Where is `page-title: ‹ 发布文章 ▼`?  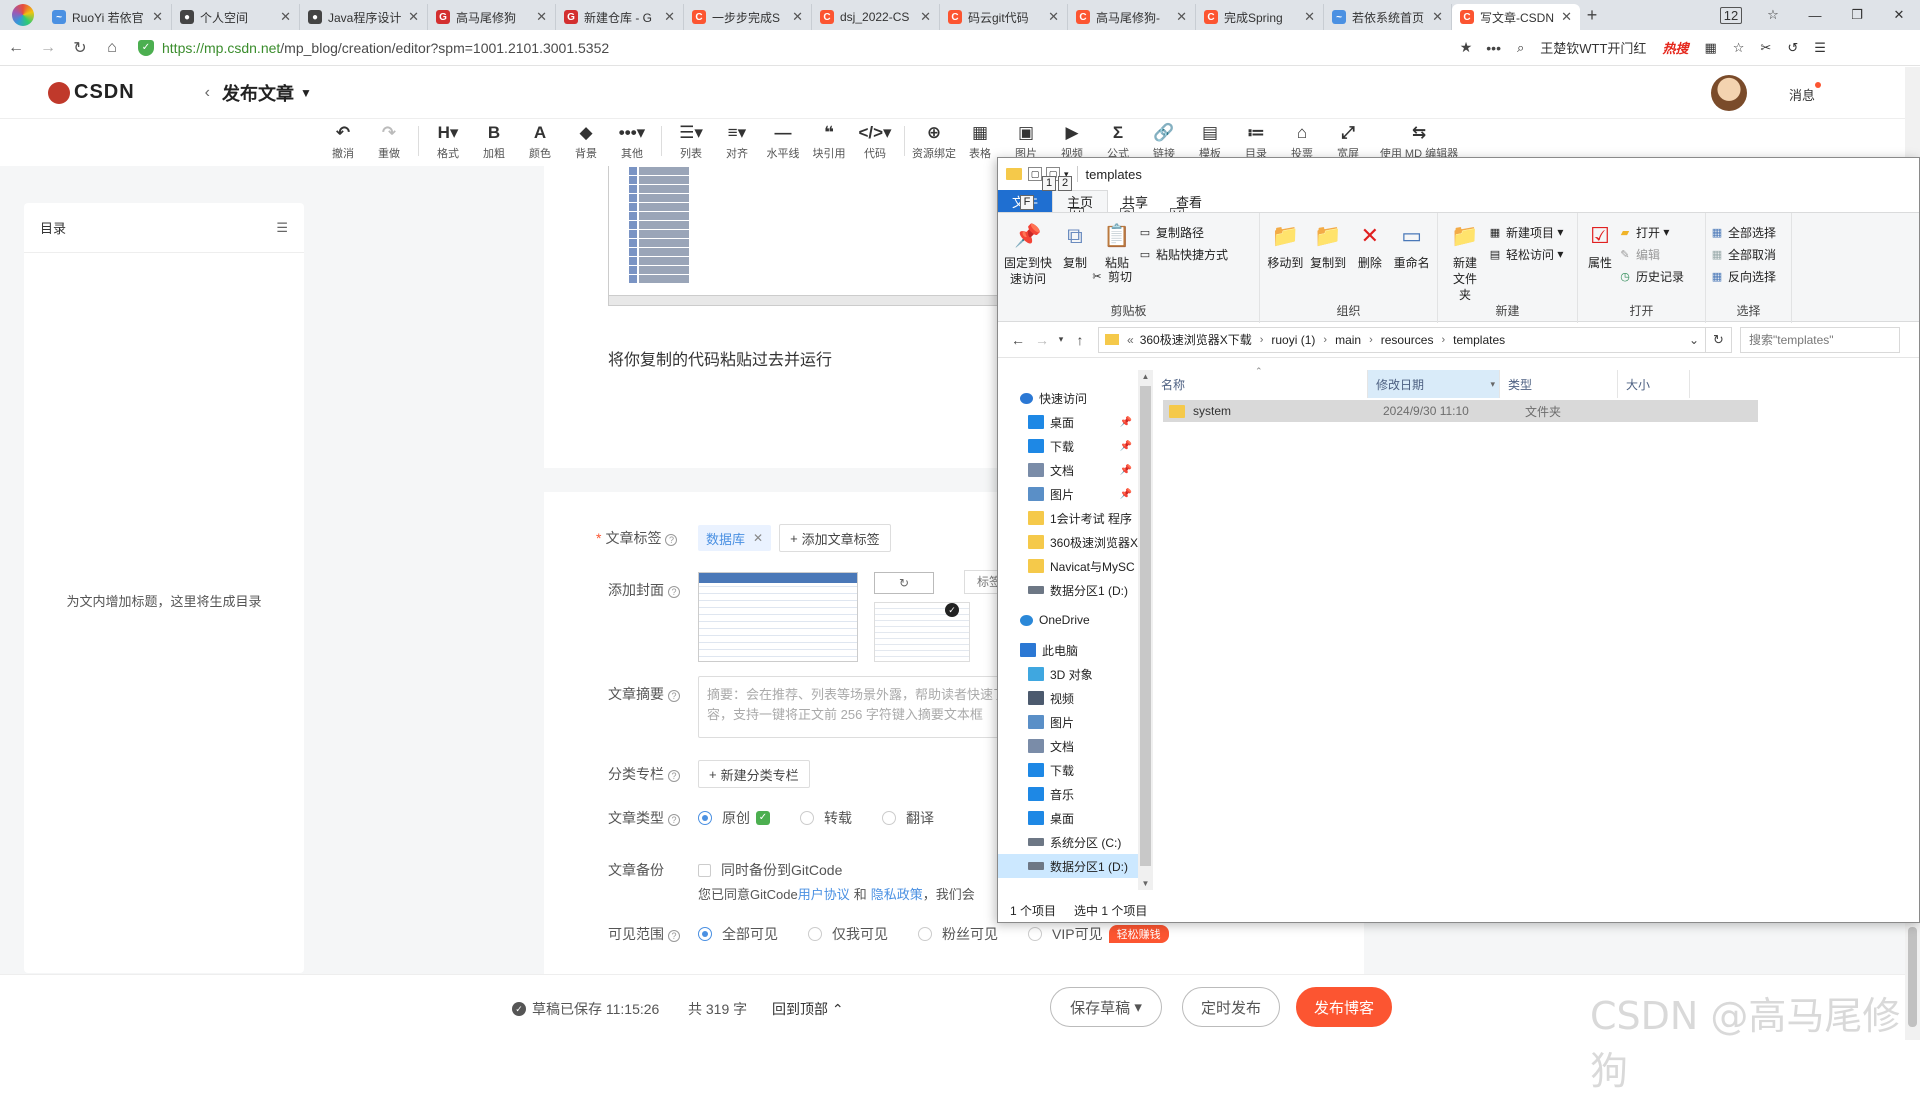
page-title: ‹ 发布文章 ▼ is located at coordinates (258, 93).